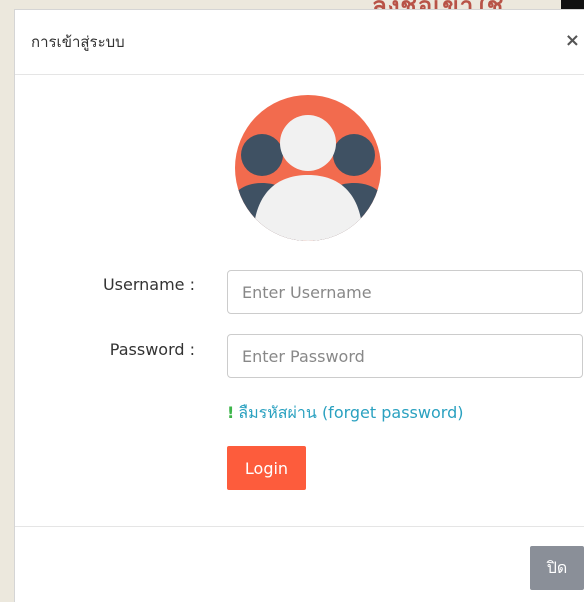 The image size is (584, 602). Describe the element at coordinates (405, 292) in the screenshot. I see `username-input` at that location.